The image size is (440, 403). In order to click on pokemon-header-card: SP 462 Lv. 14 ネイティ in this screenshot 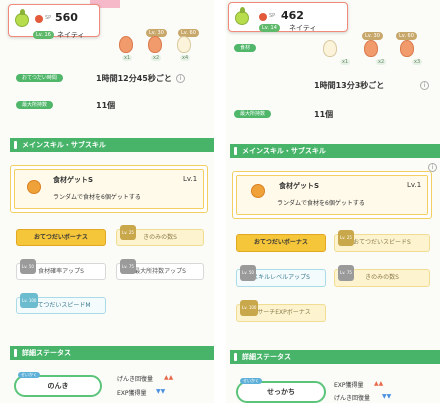, I will do `click(288, 17)`.